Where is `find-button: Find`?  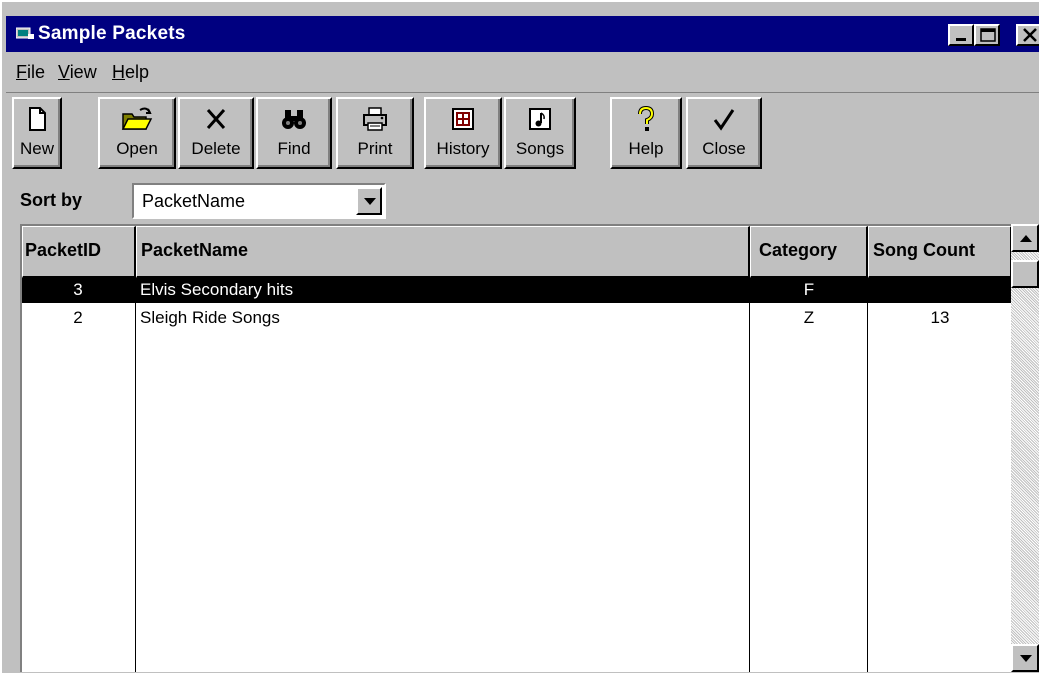
find-button: Find is located at coordinates (294, 133).